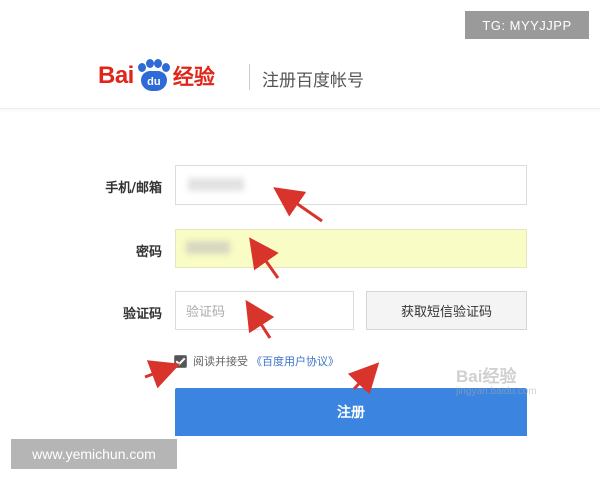 The height and width of the screenshot is (480, 600). I want to click on header-divider, so click(249, 77).